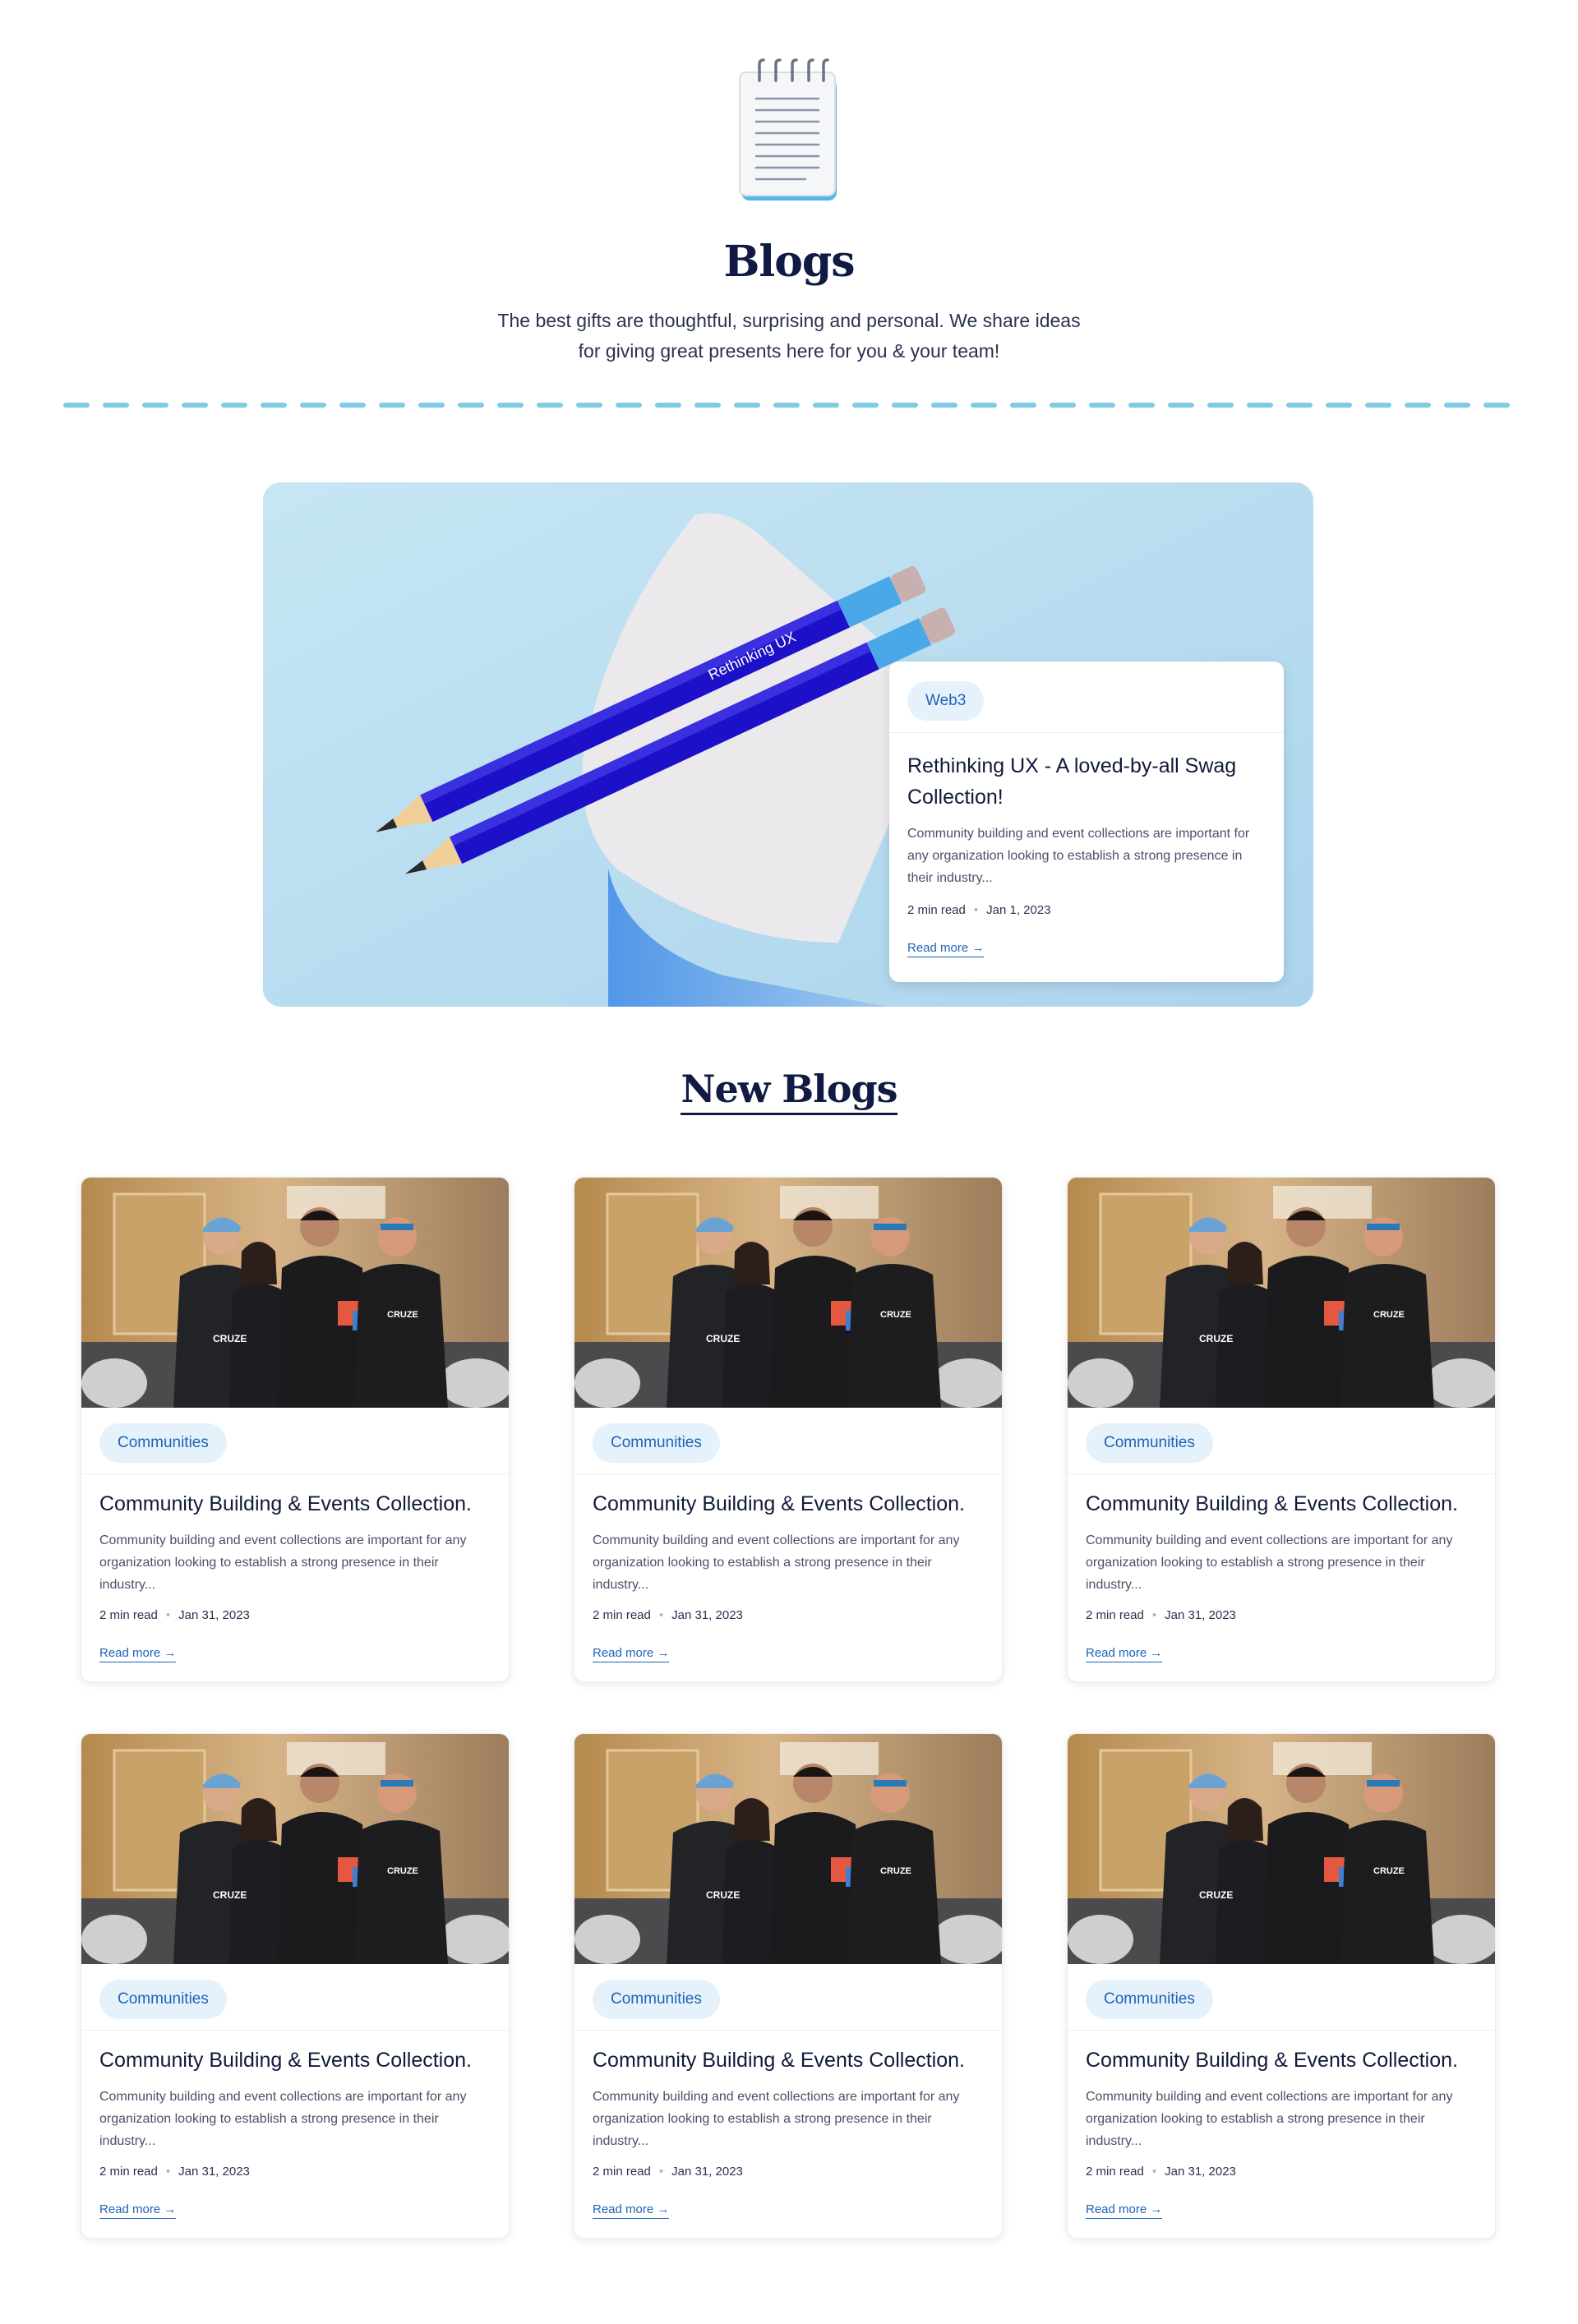 The height and width of the screenshot is (2324, 1578). Describe the element at coordinates (789, 262) in the screenshot. I see `page-title: Blogs` at that location.